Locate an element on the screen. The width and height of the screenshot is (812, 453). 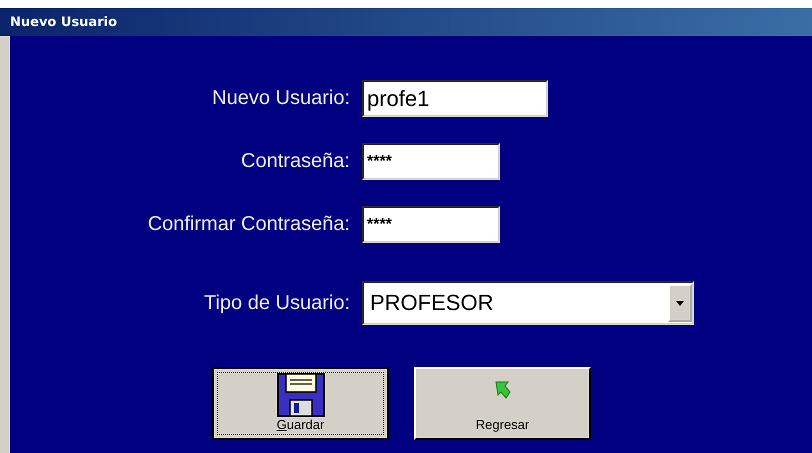
save-button: Guardar is located at coordinates (300, 403).